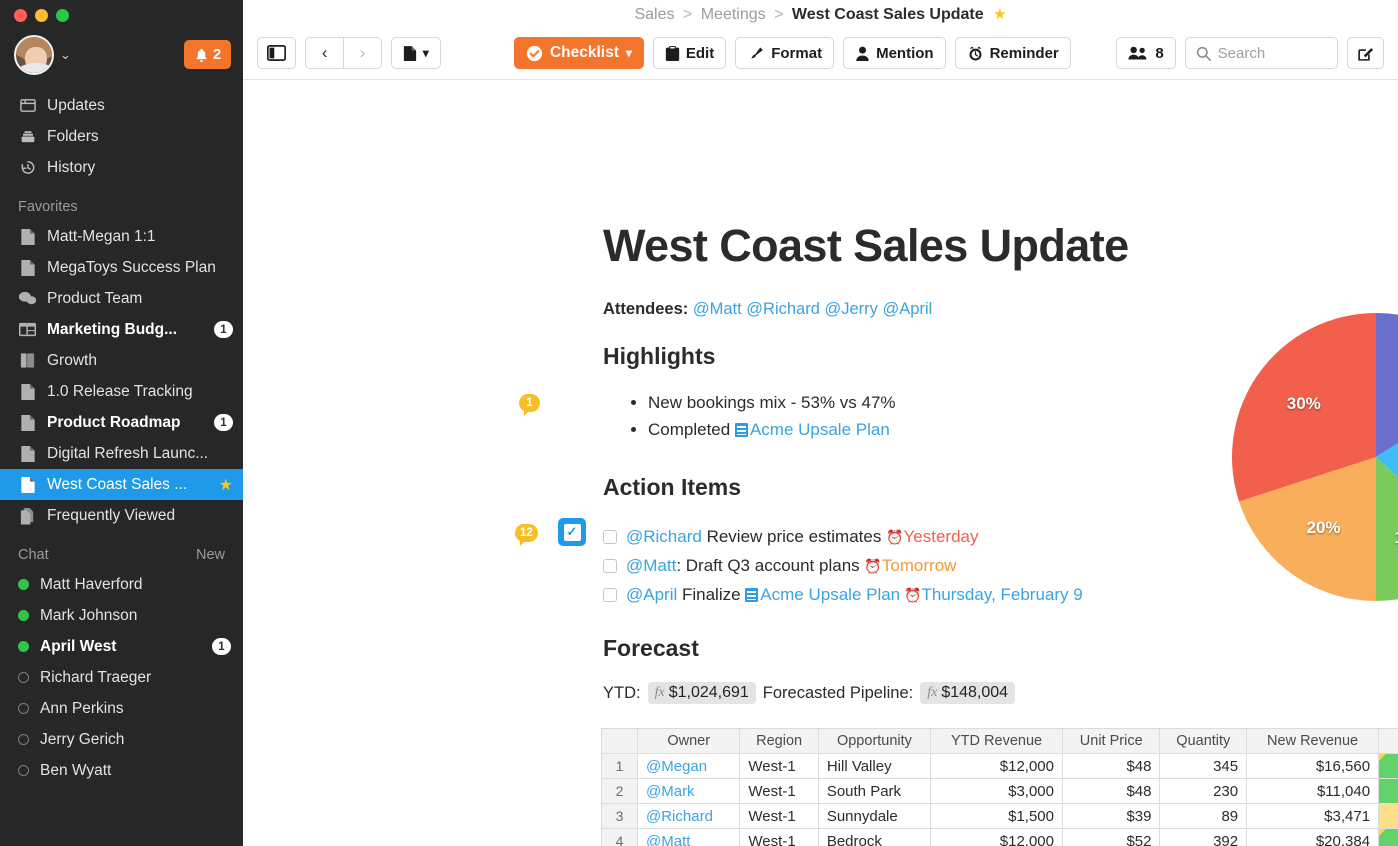  What do you see at coordinates (1365, 53) in the screenshot?
I see `compose-button` at bounding box center [1365, 53].